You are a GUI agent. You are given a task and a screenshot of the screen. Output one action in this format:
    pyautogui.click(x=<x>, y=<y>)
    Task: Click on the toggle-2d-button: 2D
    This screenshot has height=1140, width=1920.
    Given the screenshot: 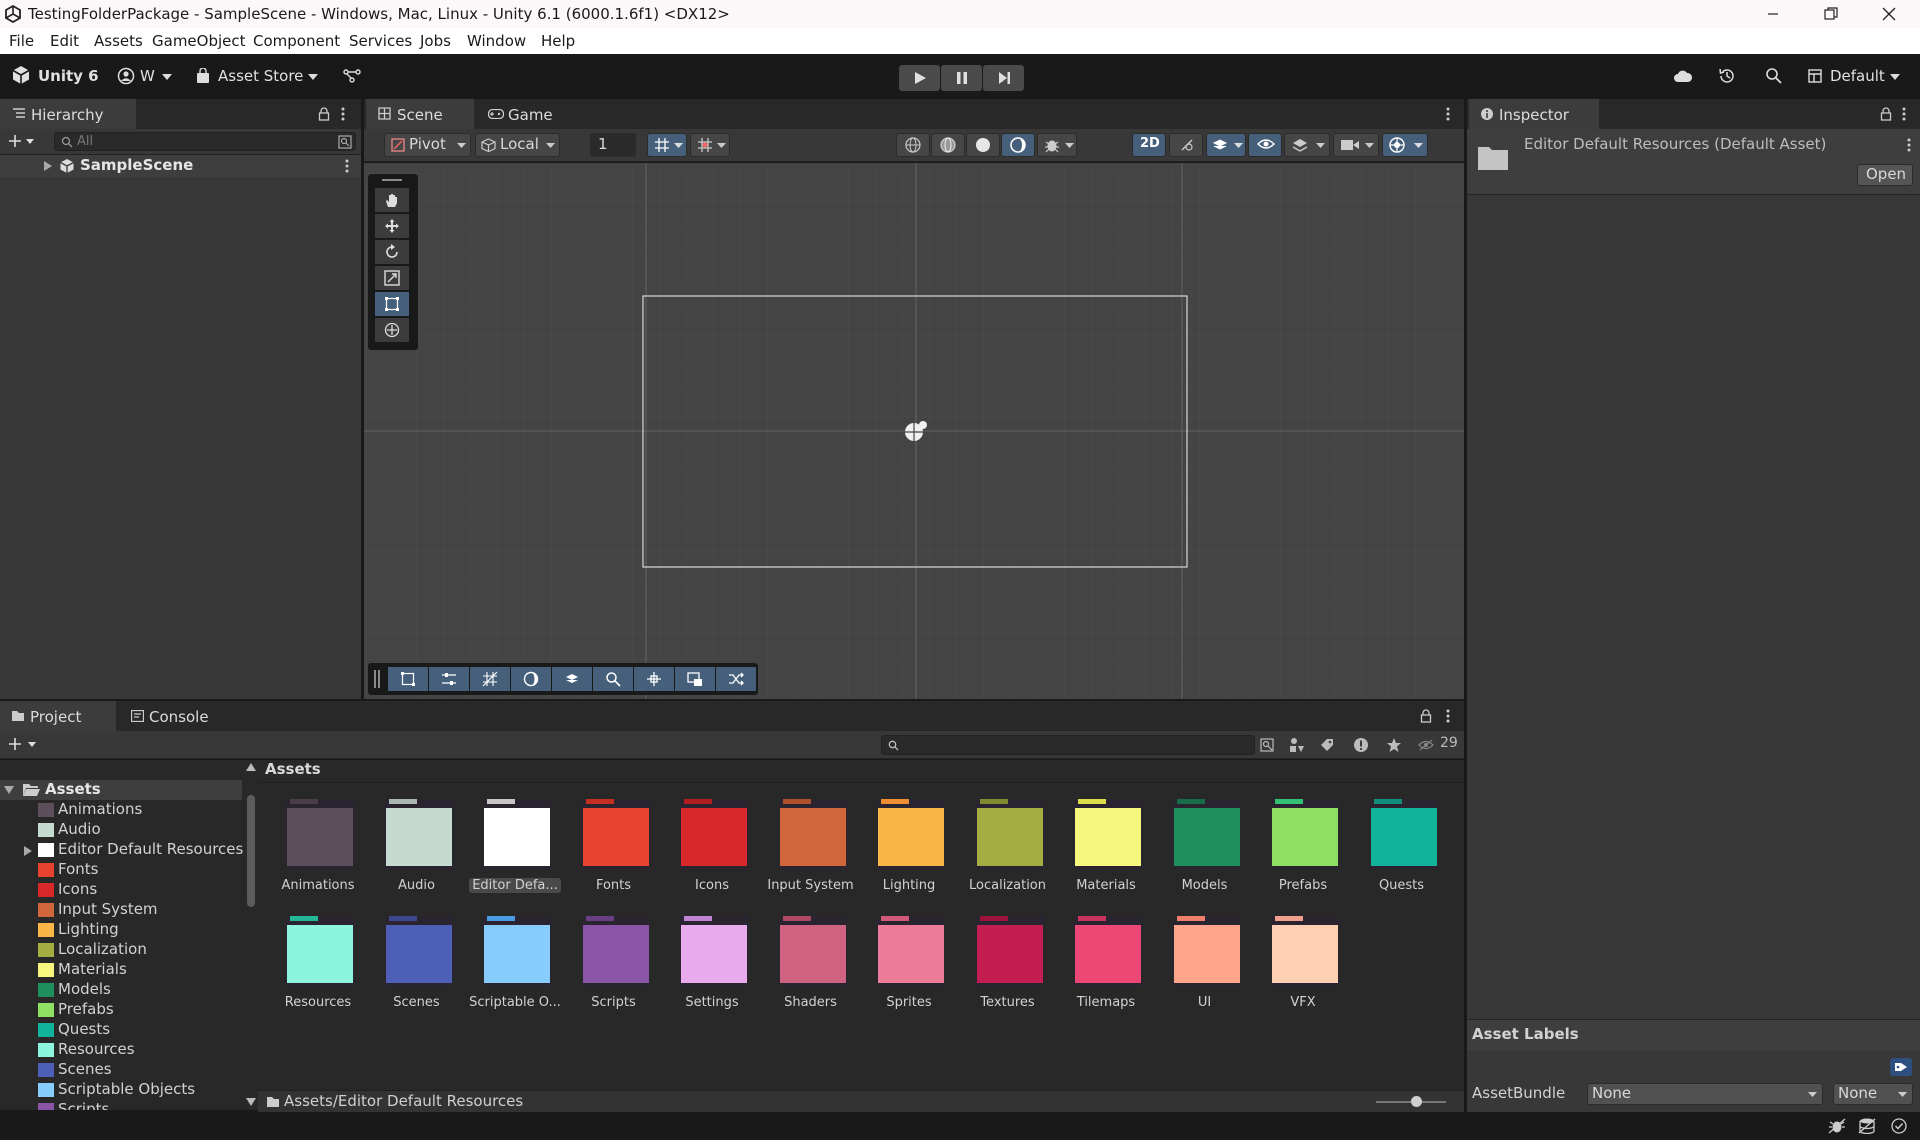 What is the action you would take?
    pyautogui.click(x=1149, y=145)
    